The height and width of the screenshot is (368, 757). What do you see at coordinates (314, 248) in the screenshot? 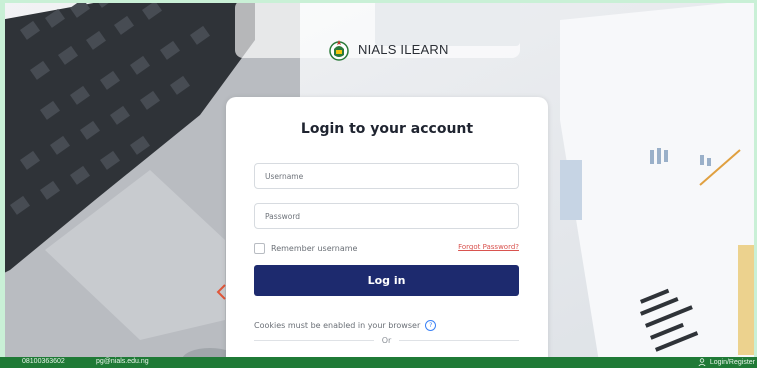
I see `remember-label: Remember username` at bounding box center [314, 248].